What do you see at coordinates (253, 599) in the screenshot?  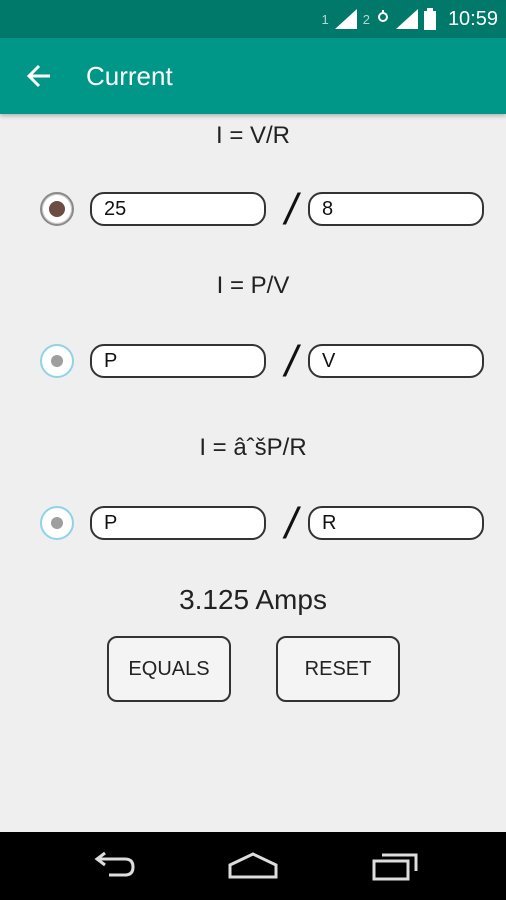 I see `result-text: 3.125 Amps` at bounding box center [253, 599].